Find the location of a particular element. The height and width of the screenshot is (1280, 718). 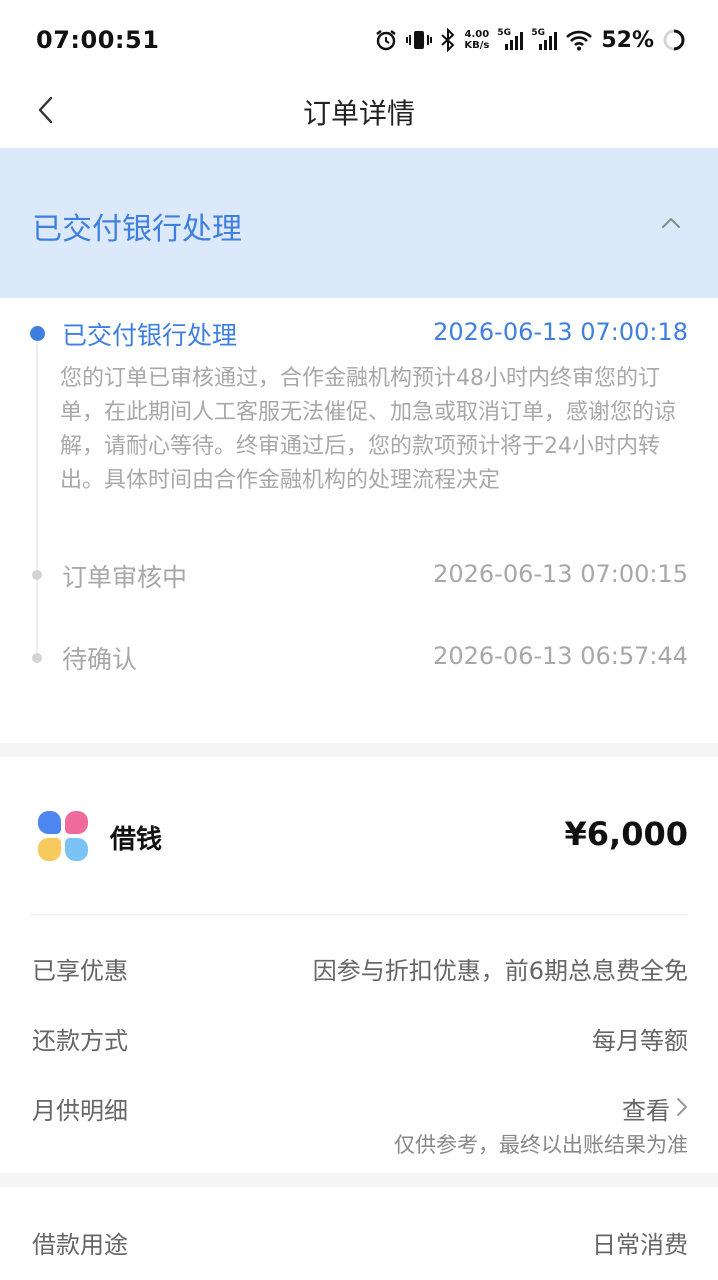

timeline-step-time: 2026-06-13 07:00:15 is located at coordinates (560, 574).